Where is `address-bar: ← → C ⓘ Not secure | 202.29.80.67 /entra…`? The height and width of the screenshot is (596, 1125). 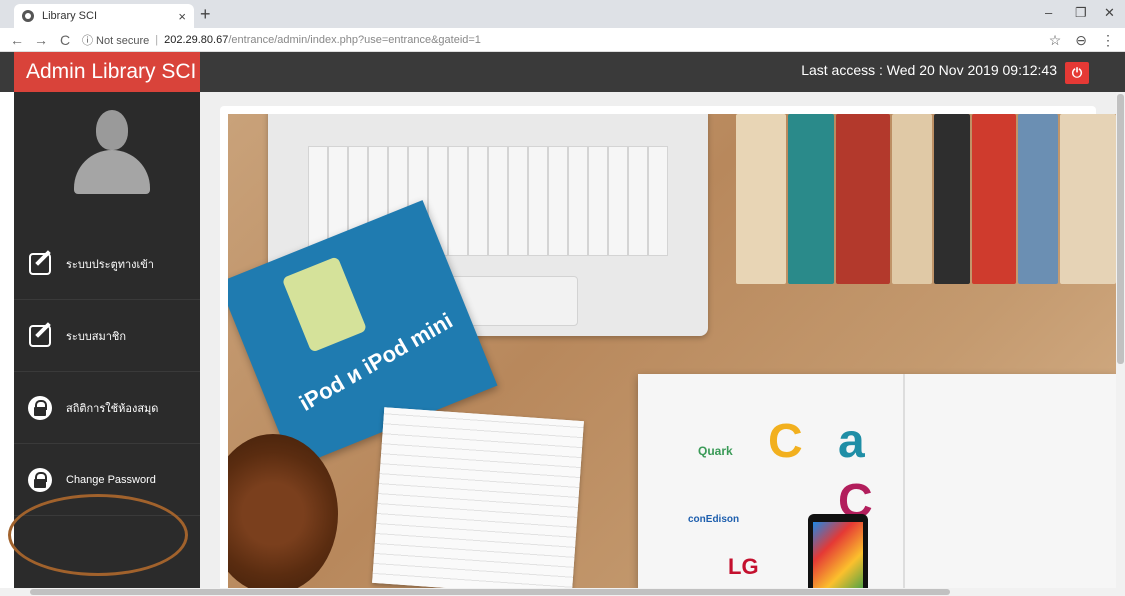 address-bar: ← → C ⓘ Not secure | 202.29.80.67 /entra… is located at coordinates (562, 40).